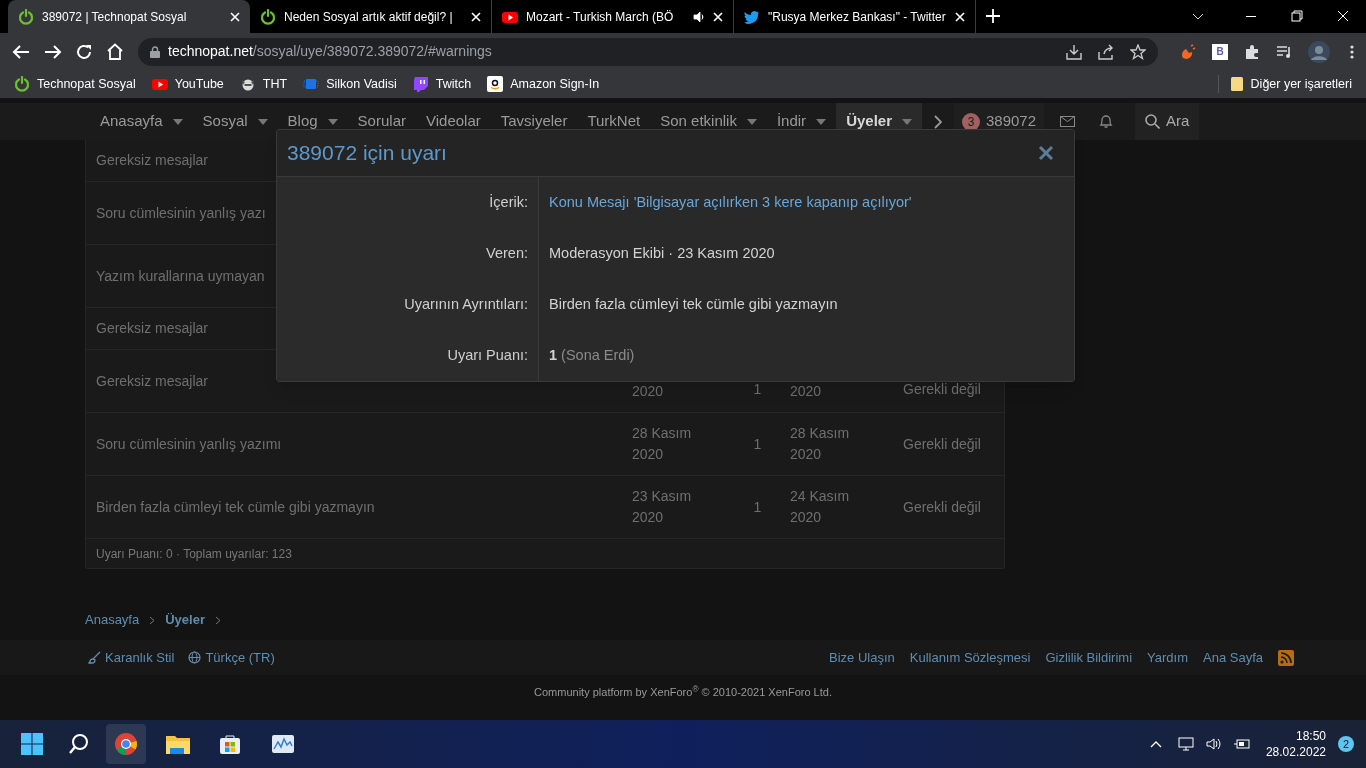 Image resolution: width=1366 pixels, height=768 pixels. What do you see at coordinates (806, 391) in the screenshot?
I see `table-cell-text: 2020` at bounding box center [806, 391].